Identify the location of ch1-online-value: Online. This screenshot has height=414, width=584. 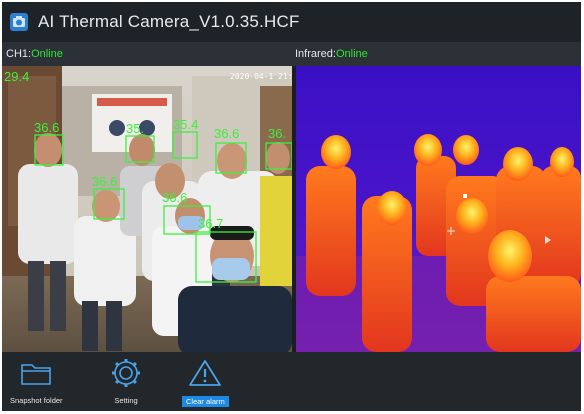
(47, 54).